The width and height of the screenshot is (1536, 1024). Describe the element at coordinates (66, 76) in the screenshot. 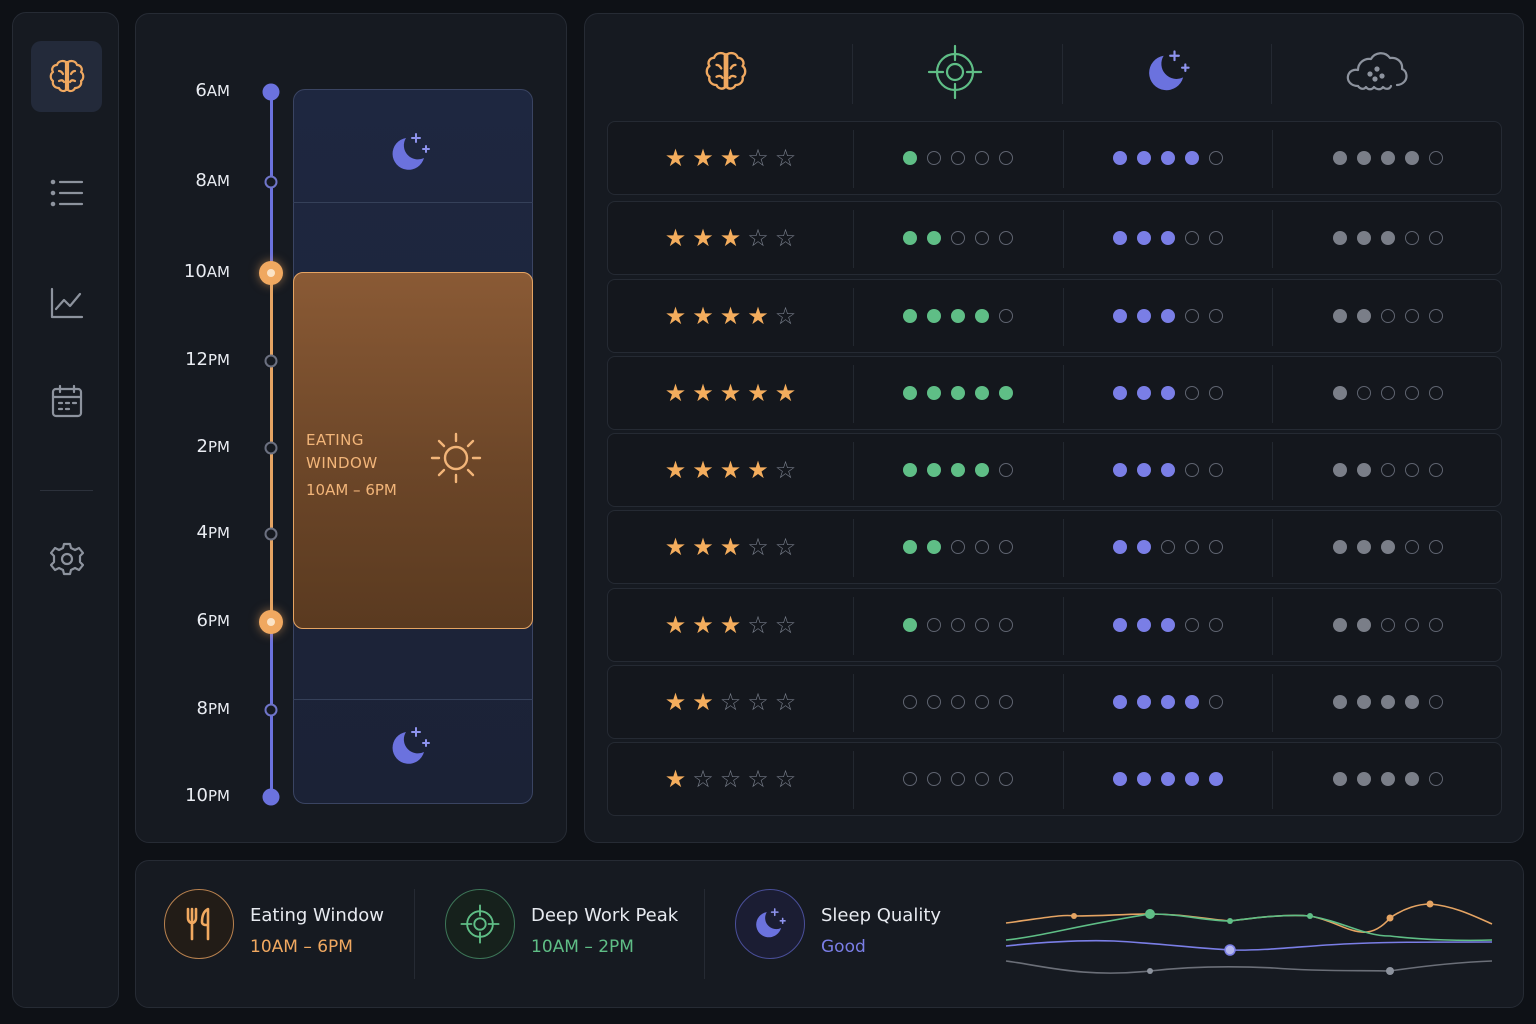

I see `sidebar-item-brain` at that location.